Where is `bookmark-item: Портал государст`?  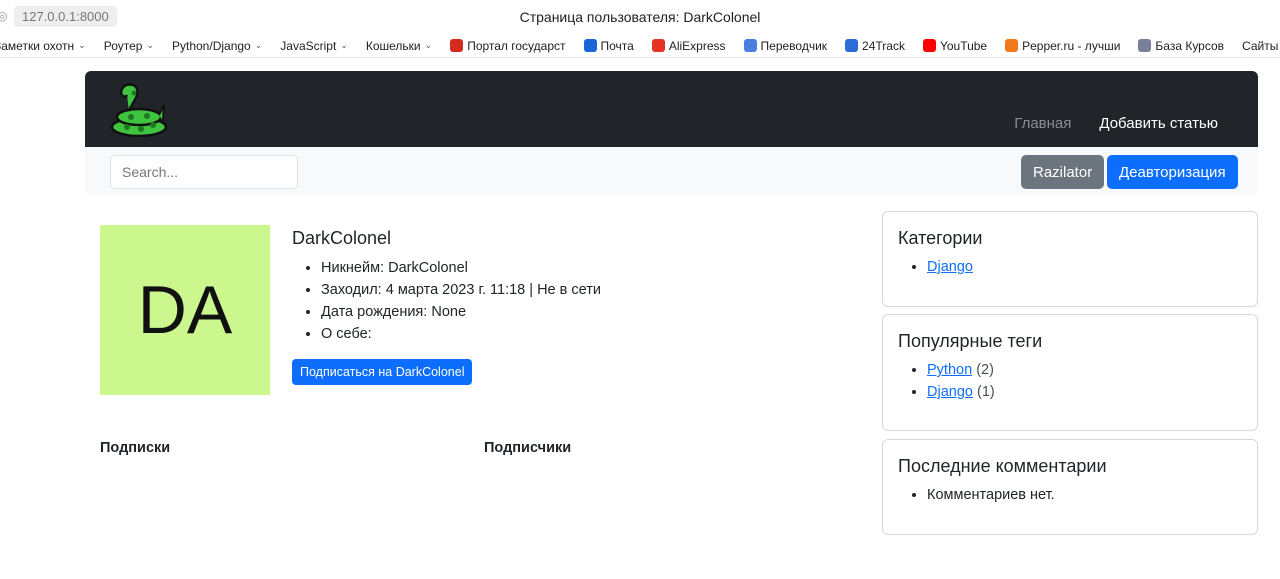 bookmark-item: Портал государст is located at coordinates (508, 45).